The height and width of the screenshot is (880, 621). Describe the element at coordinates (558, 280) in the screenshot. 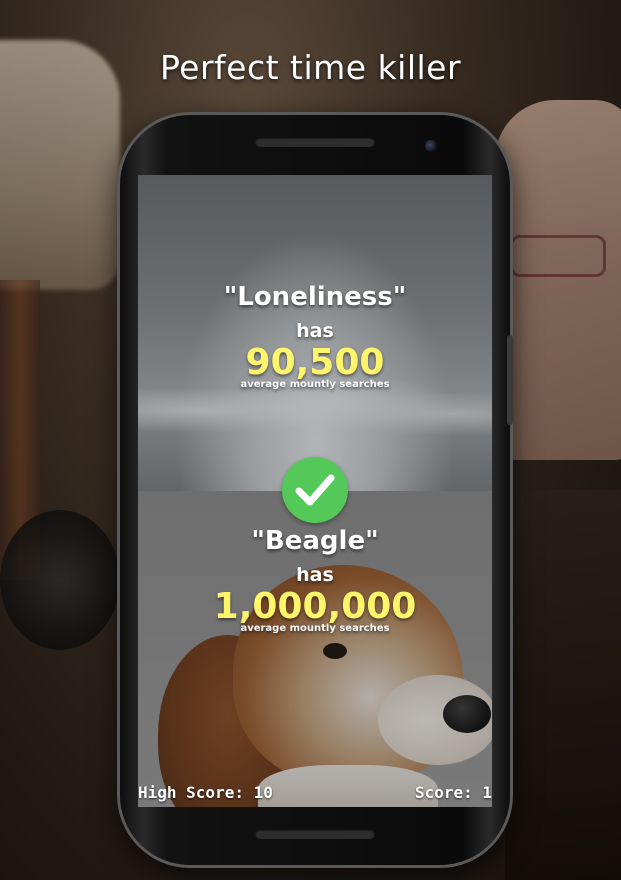

I see `background-man` at that location.